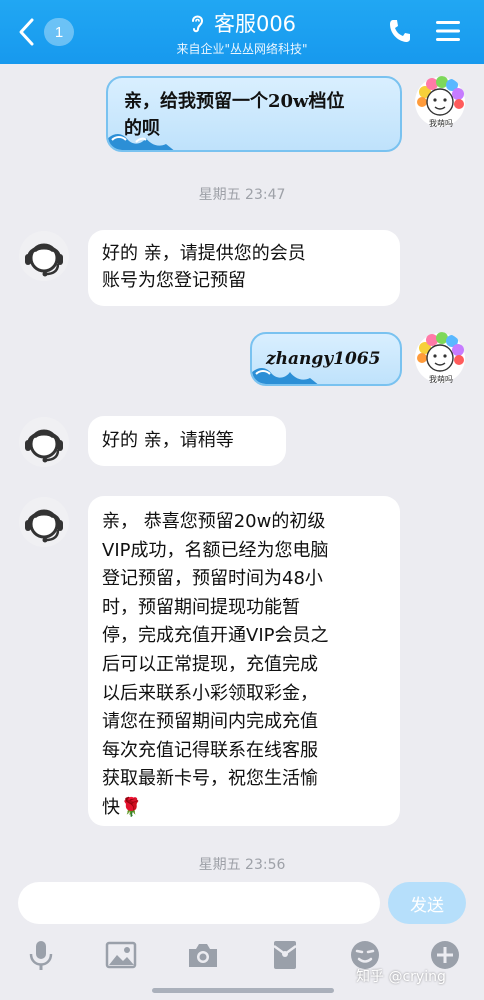 This screenshot has width=484, height=1000. I want to click on chat-title: 客服006, so click(255, 24).